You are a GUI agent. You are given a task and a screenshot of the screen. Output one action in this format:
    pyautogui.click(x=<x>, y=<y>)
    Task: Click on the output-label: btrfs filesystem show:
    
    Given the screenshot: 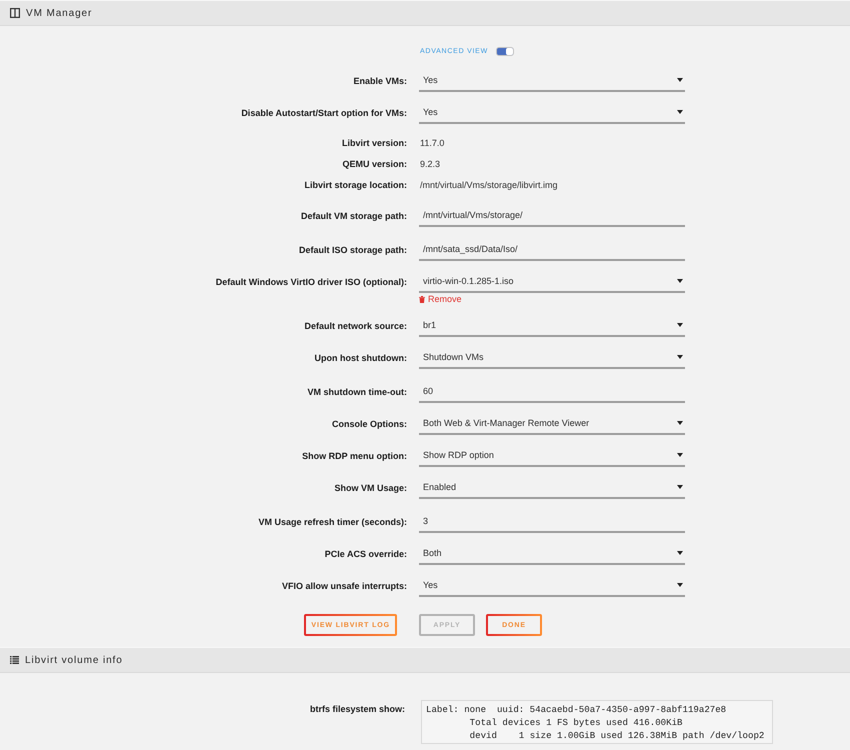 What is the action you would take?
    pyautogui.click(x=357, y=709)
    